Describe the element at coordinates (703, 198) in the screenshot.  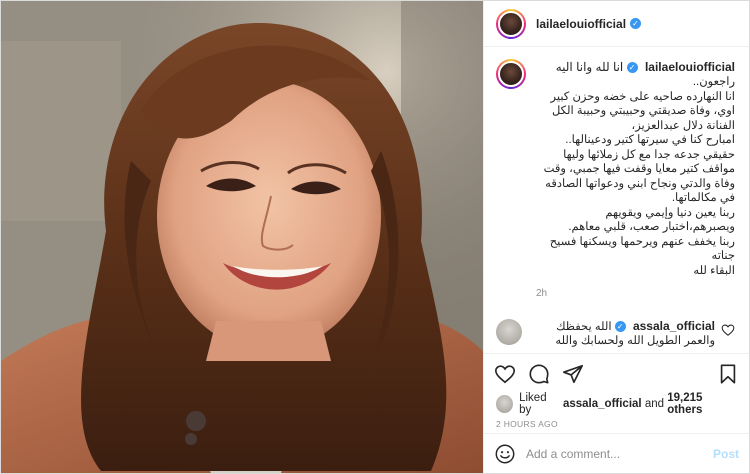
I see `caption-line: في مكالماتها.` at that location.